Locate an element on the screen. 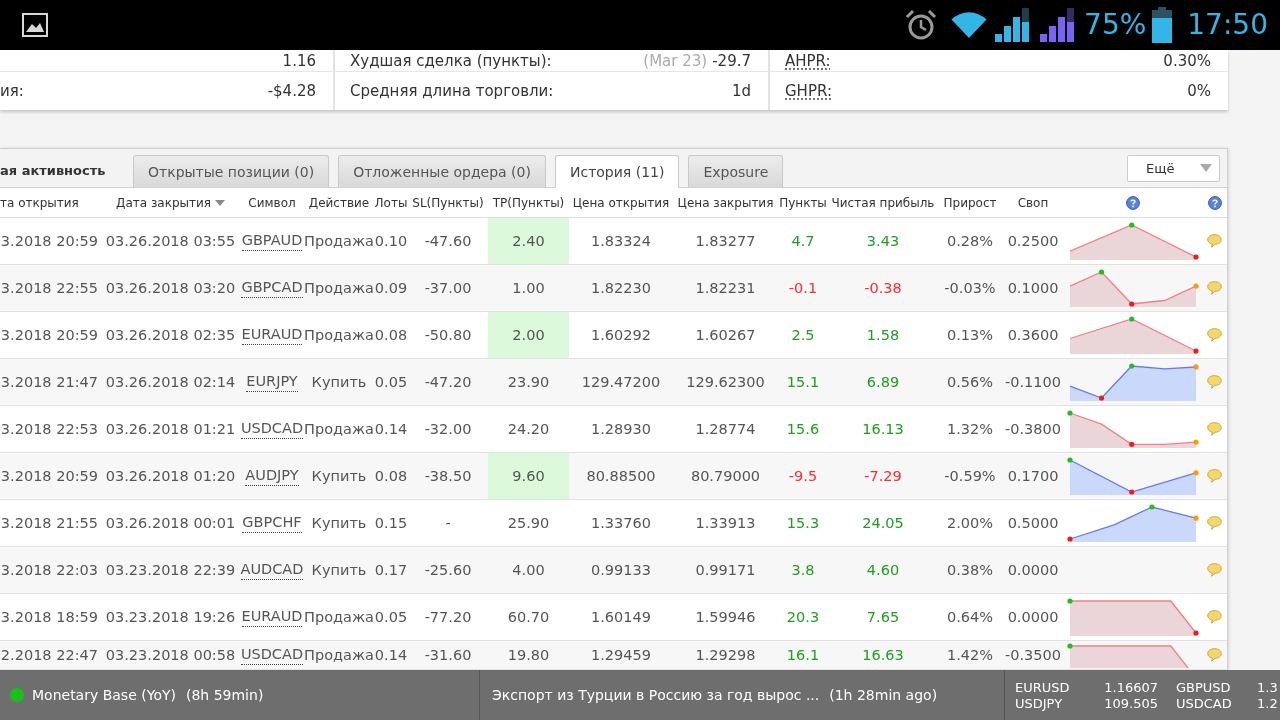  table-cell-text: 0.99133 is located at coordinates (621, 570).